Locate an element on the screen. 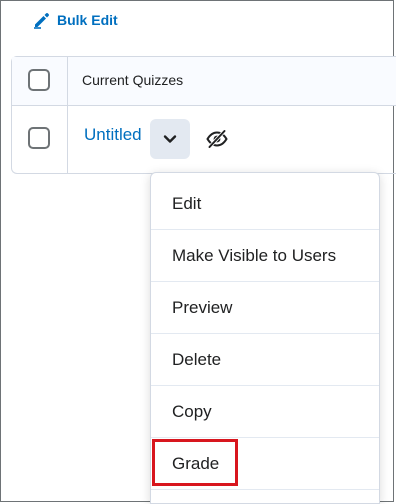 This screenshot has height=504, width=396. bulk-edit-button: Bulk Edit is located at coordinates (75, 20).